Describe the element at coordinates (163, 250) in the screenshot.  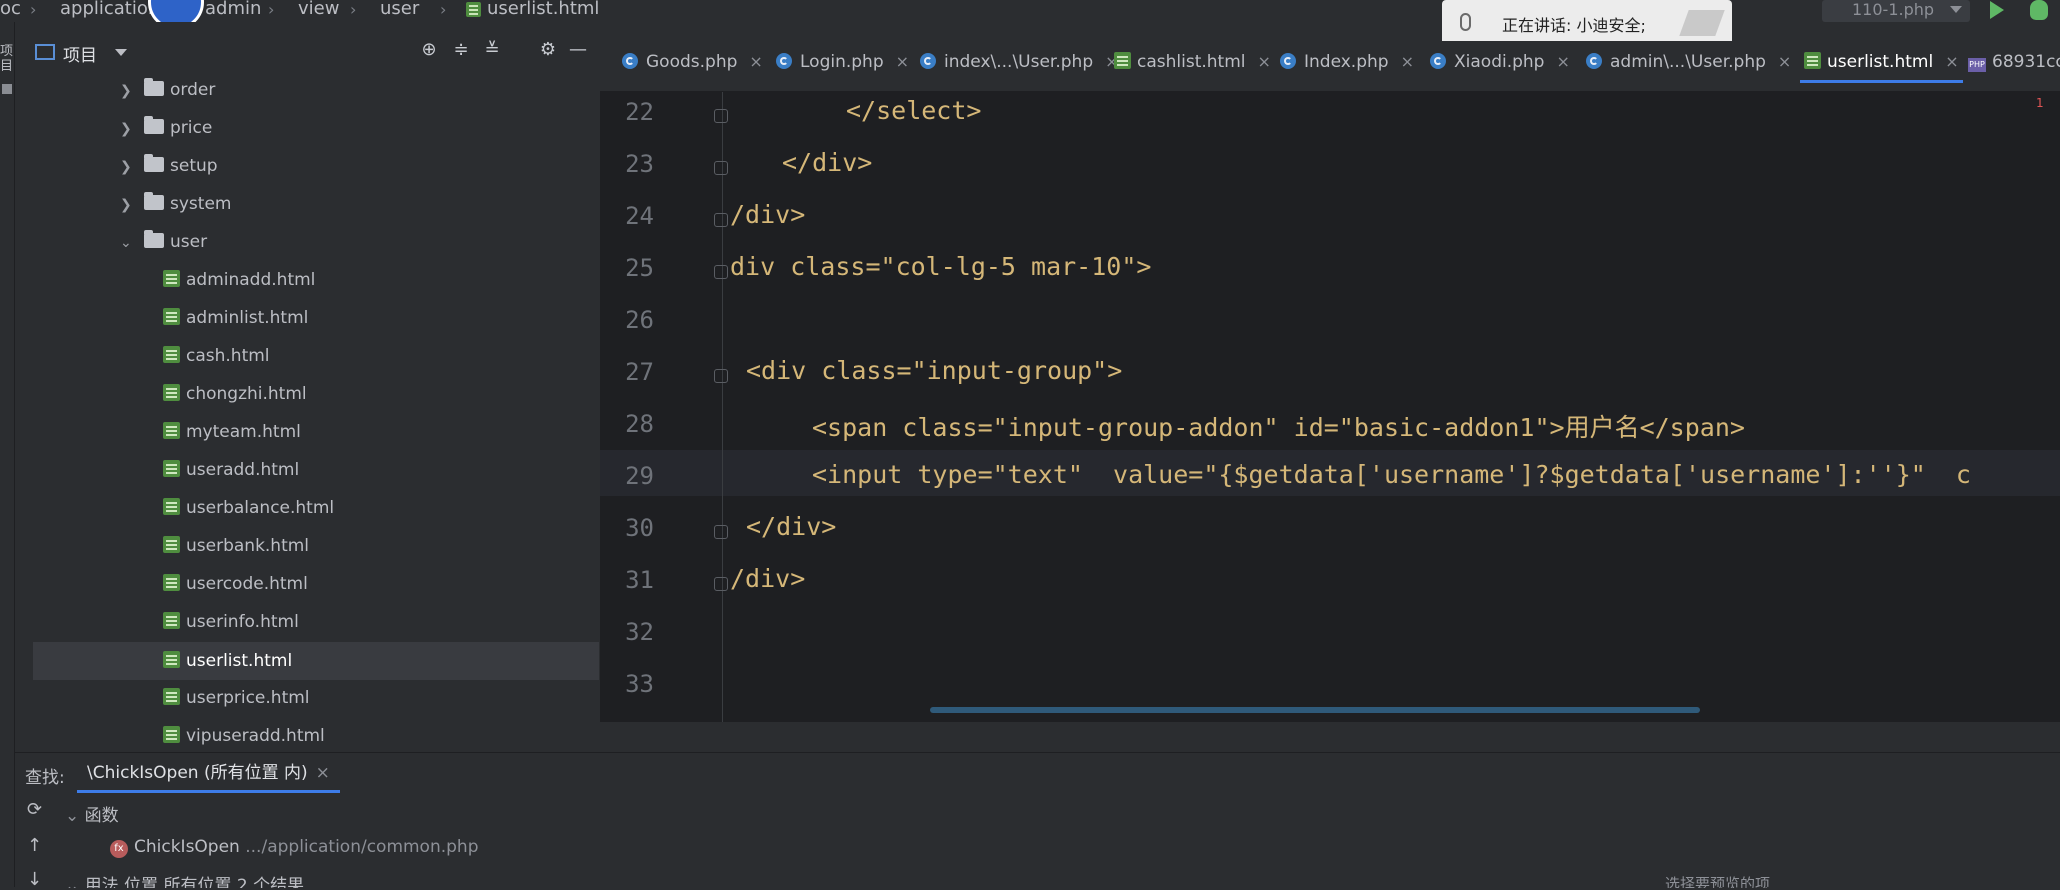
I see `tree-folder-user: ⌄ user` at that location.